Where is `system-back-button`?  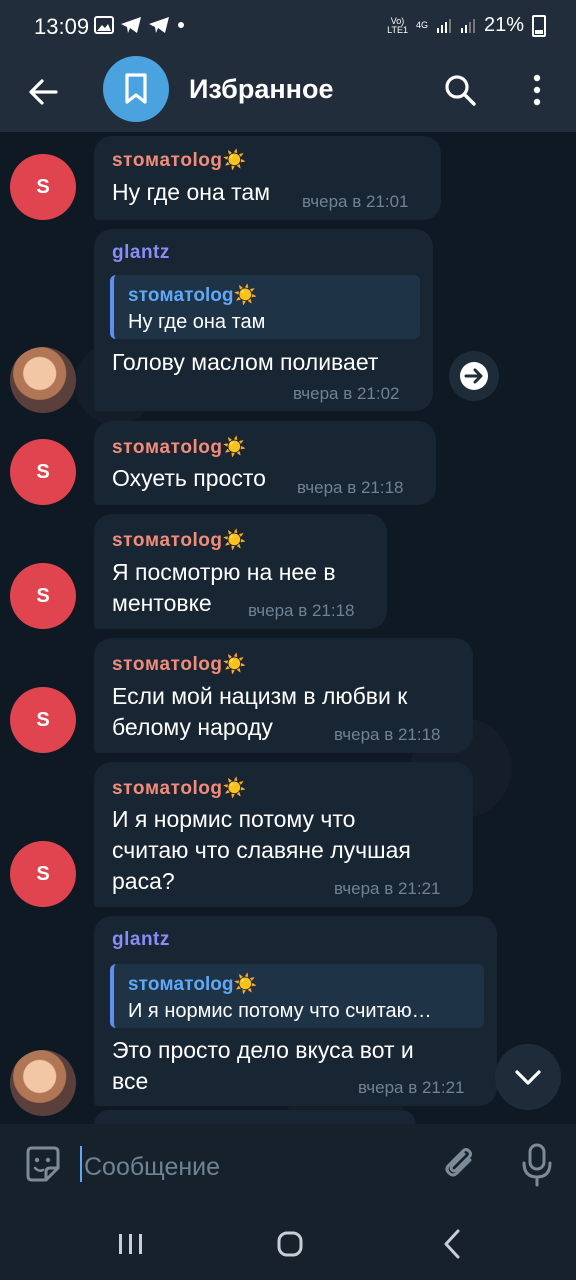 system-back-button is located at coordinates (452, 1244).